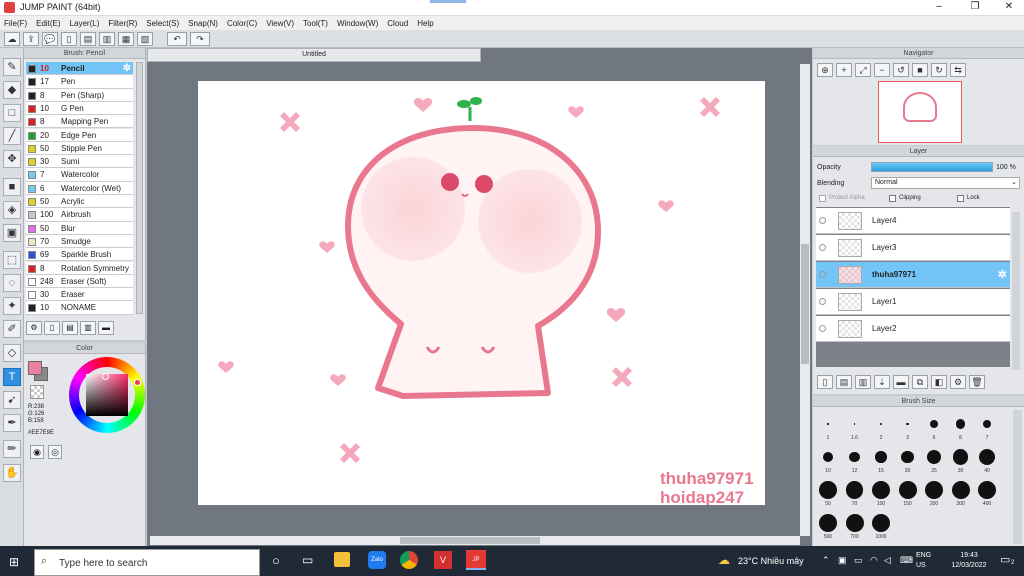  I want to click on brush-scrollbar, so click(139, 188).